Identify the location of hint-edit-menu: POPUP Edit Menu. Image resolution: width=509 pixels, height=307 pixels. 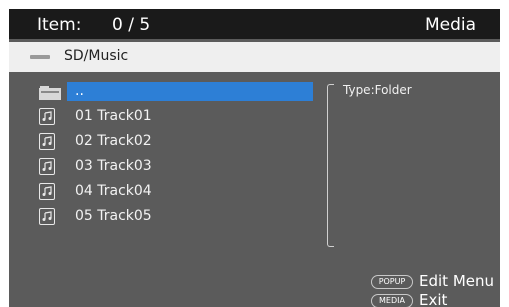
(433, 282).